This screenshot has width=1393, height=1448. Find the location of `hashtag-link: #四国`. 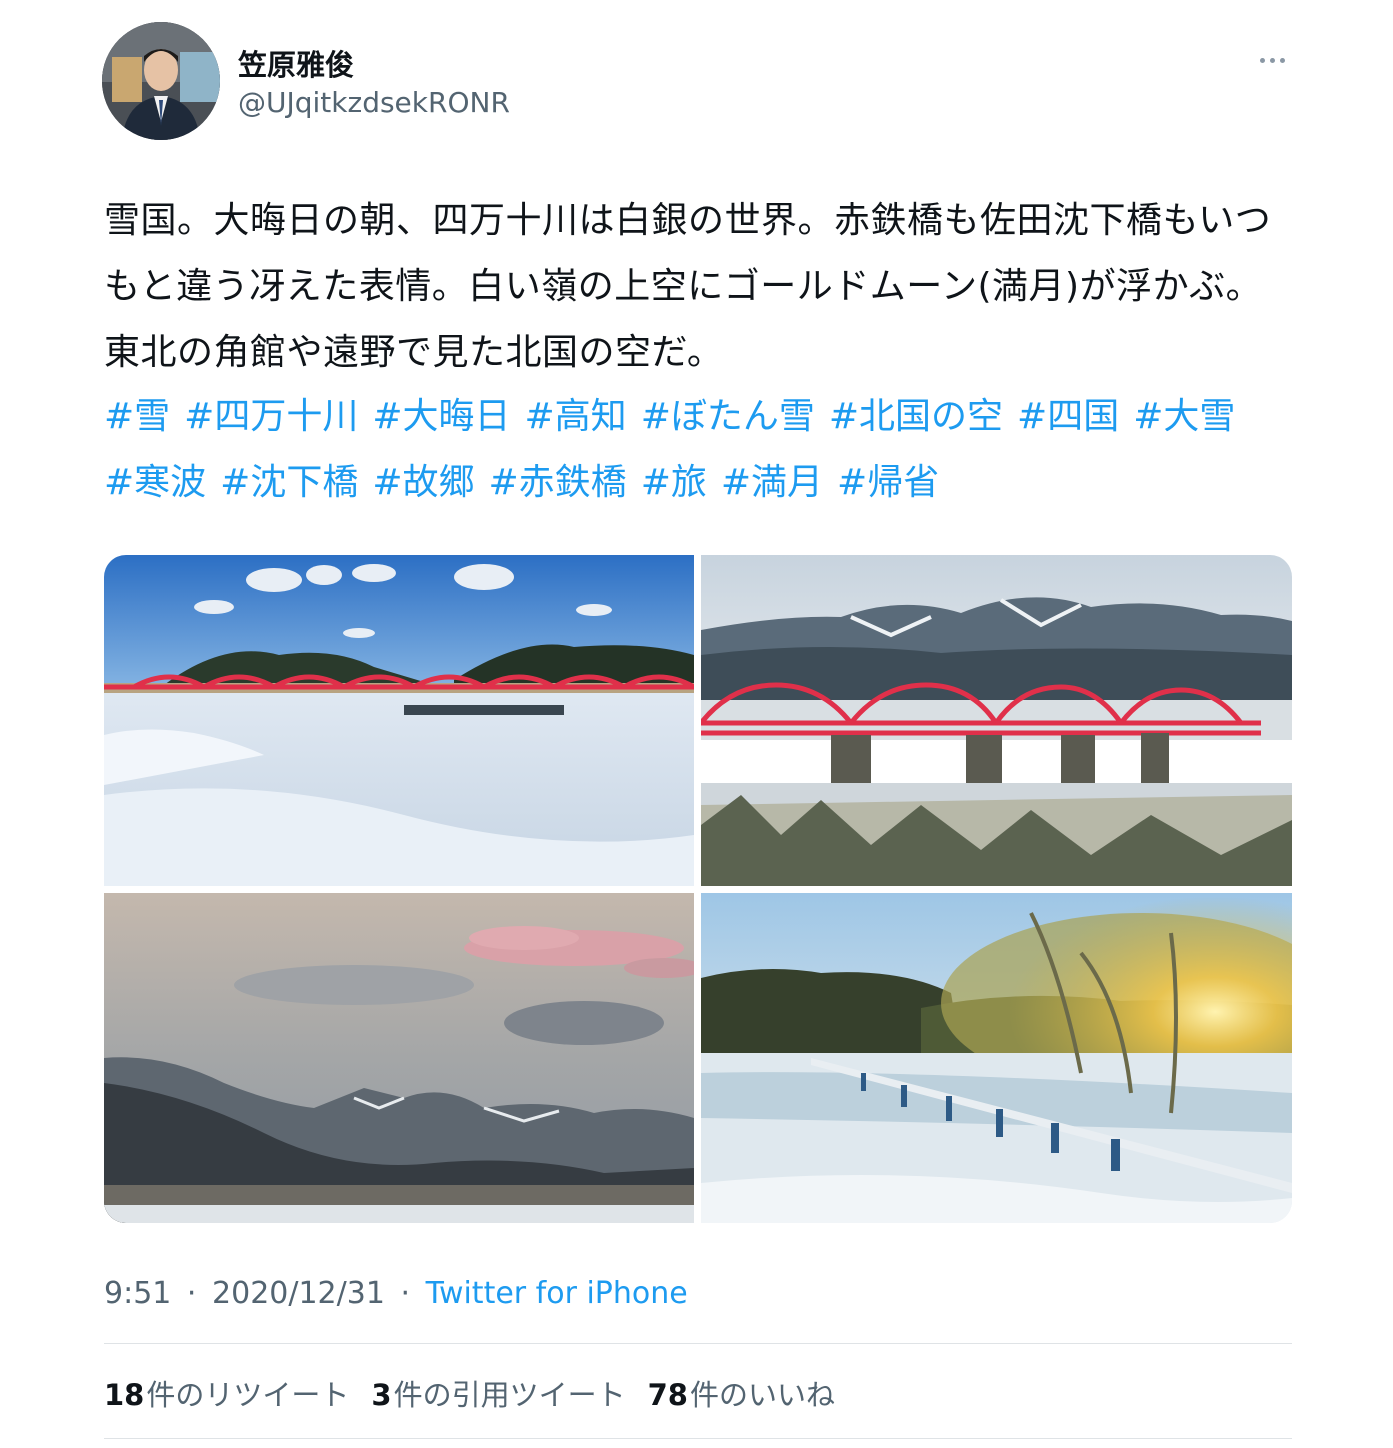

hashtag-link: #四国 is located at coordinates (1068, 416).